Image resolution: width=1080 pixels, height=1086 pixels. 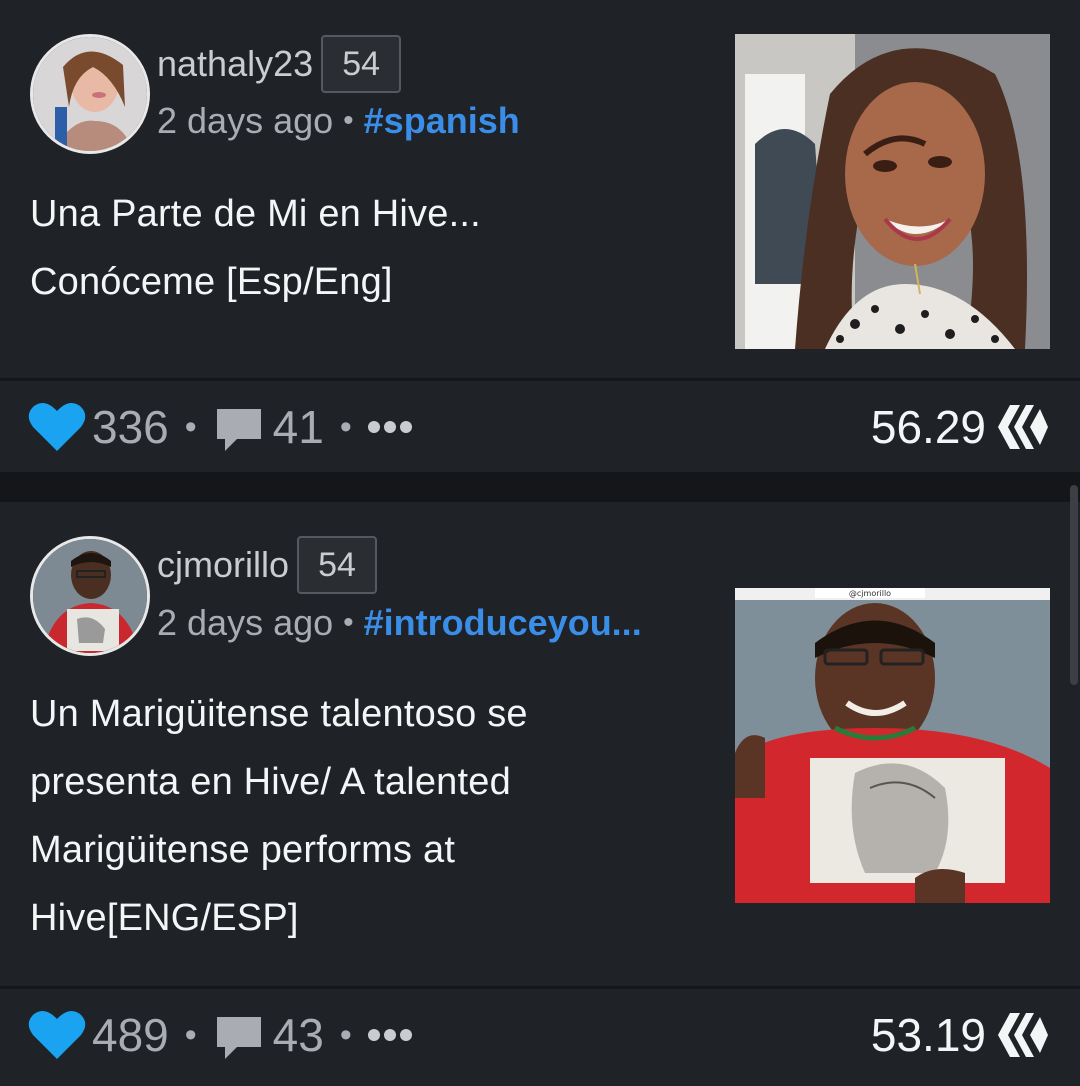 I want to click on post-thumbnail: @cjmorillo, so click(x=892, y=745).